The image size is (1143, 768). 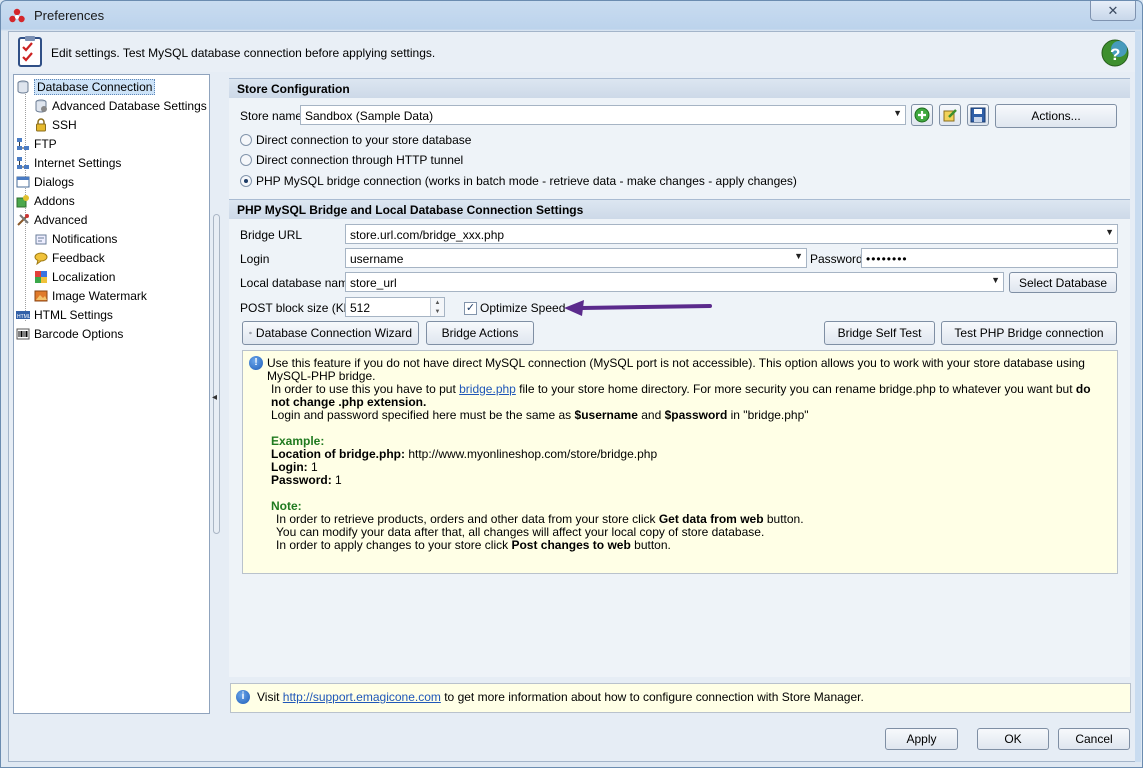 I want to click on info-bold: Location of bridge.php:, so click(x=338, y=454).